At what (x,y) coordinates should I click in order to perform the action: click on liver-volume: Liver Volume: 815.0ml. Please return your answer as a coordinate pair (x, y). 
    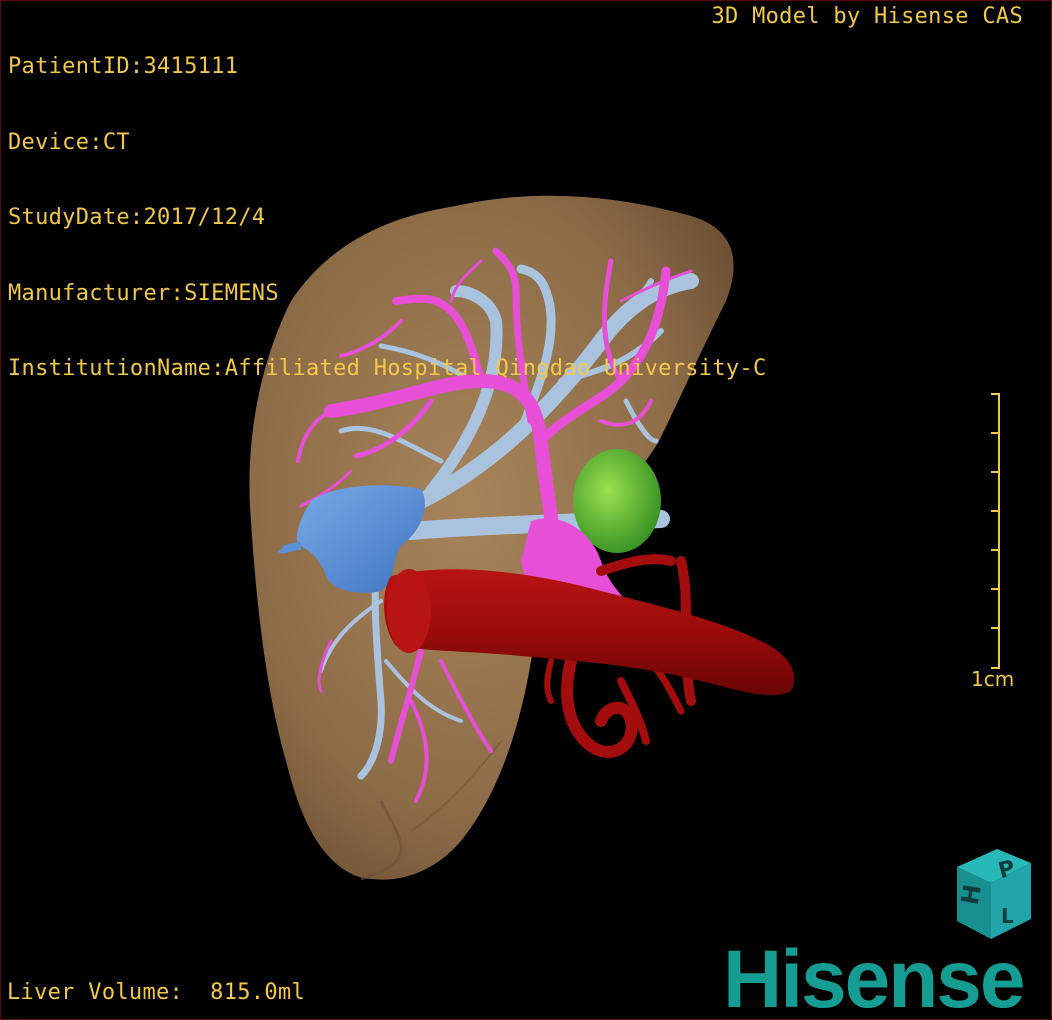
    Looking at the image, I should click on (156, 992).